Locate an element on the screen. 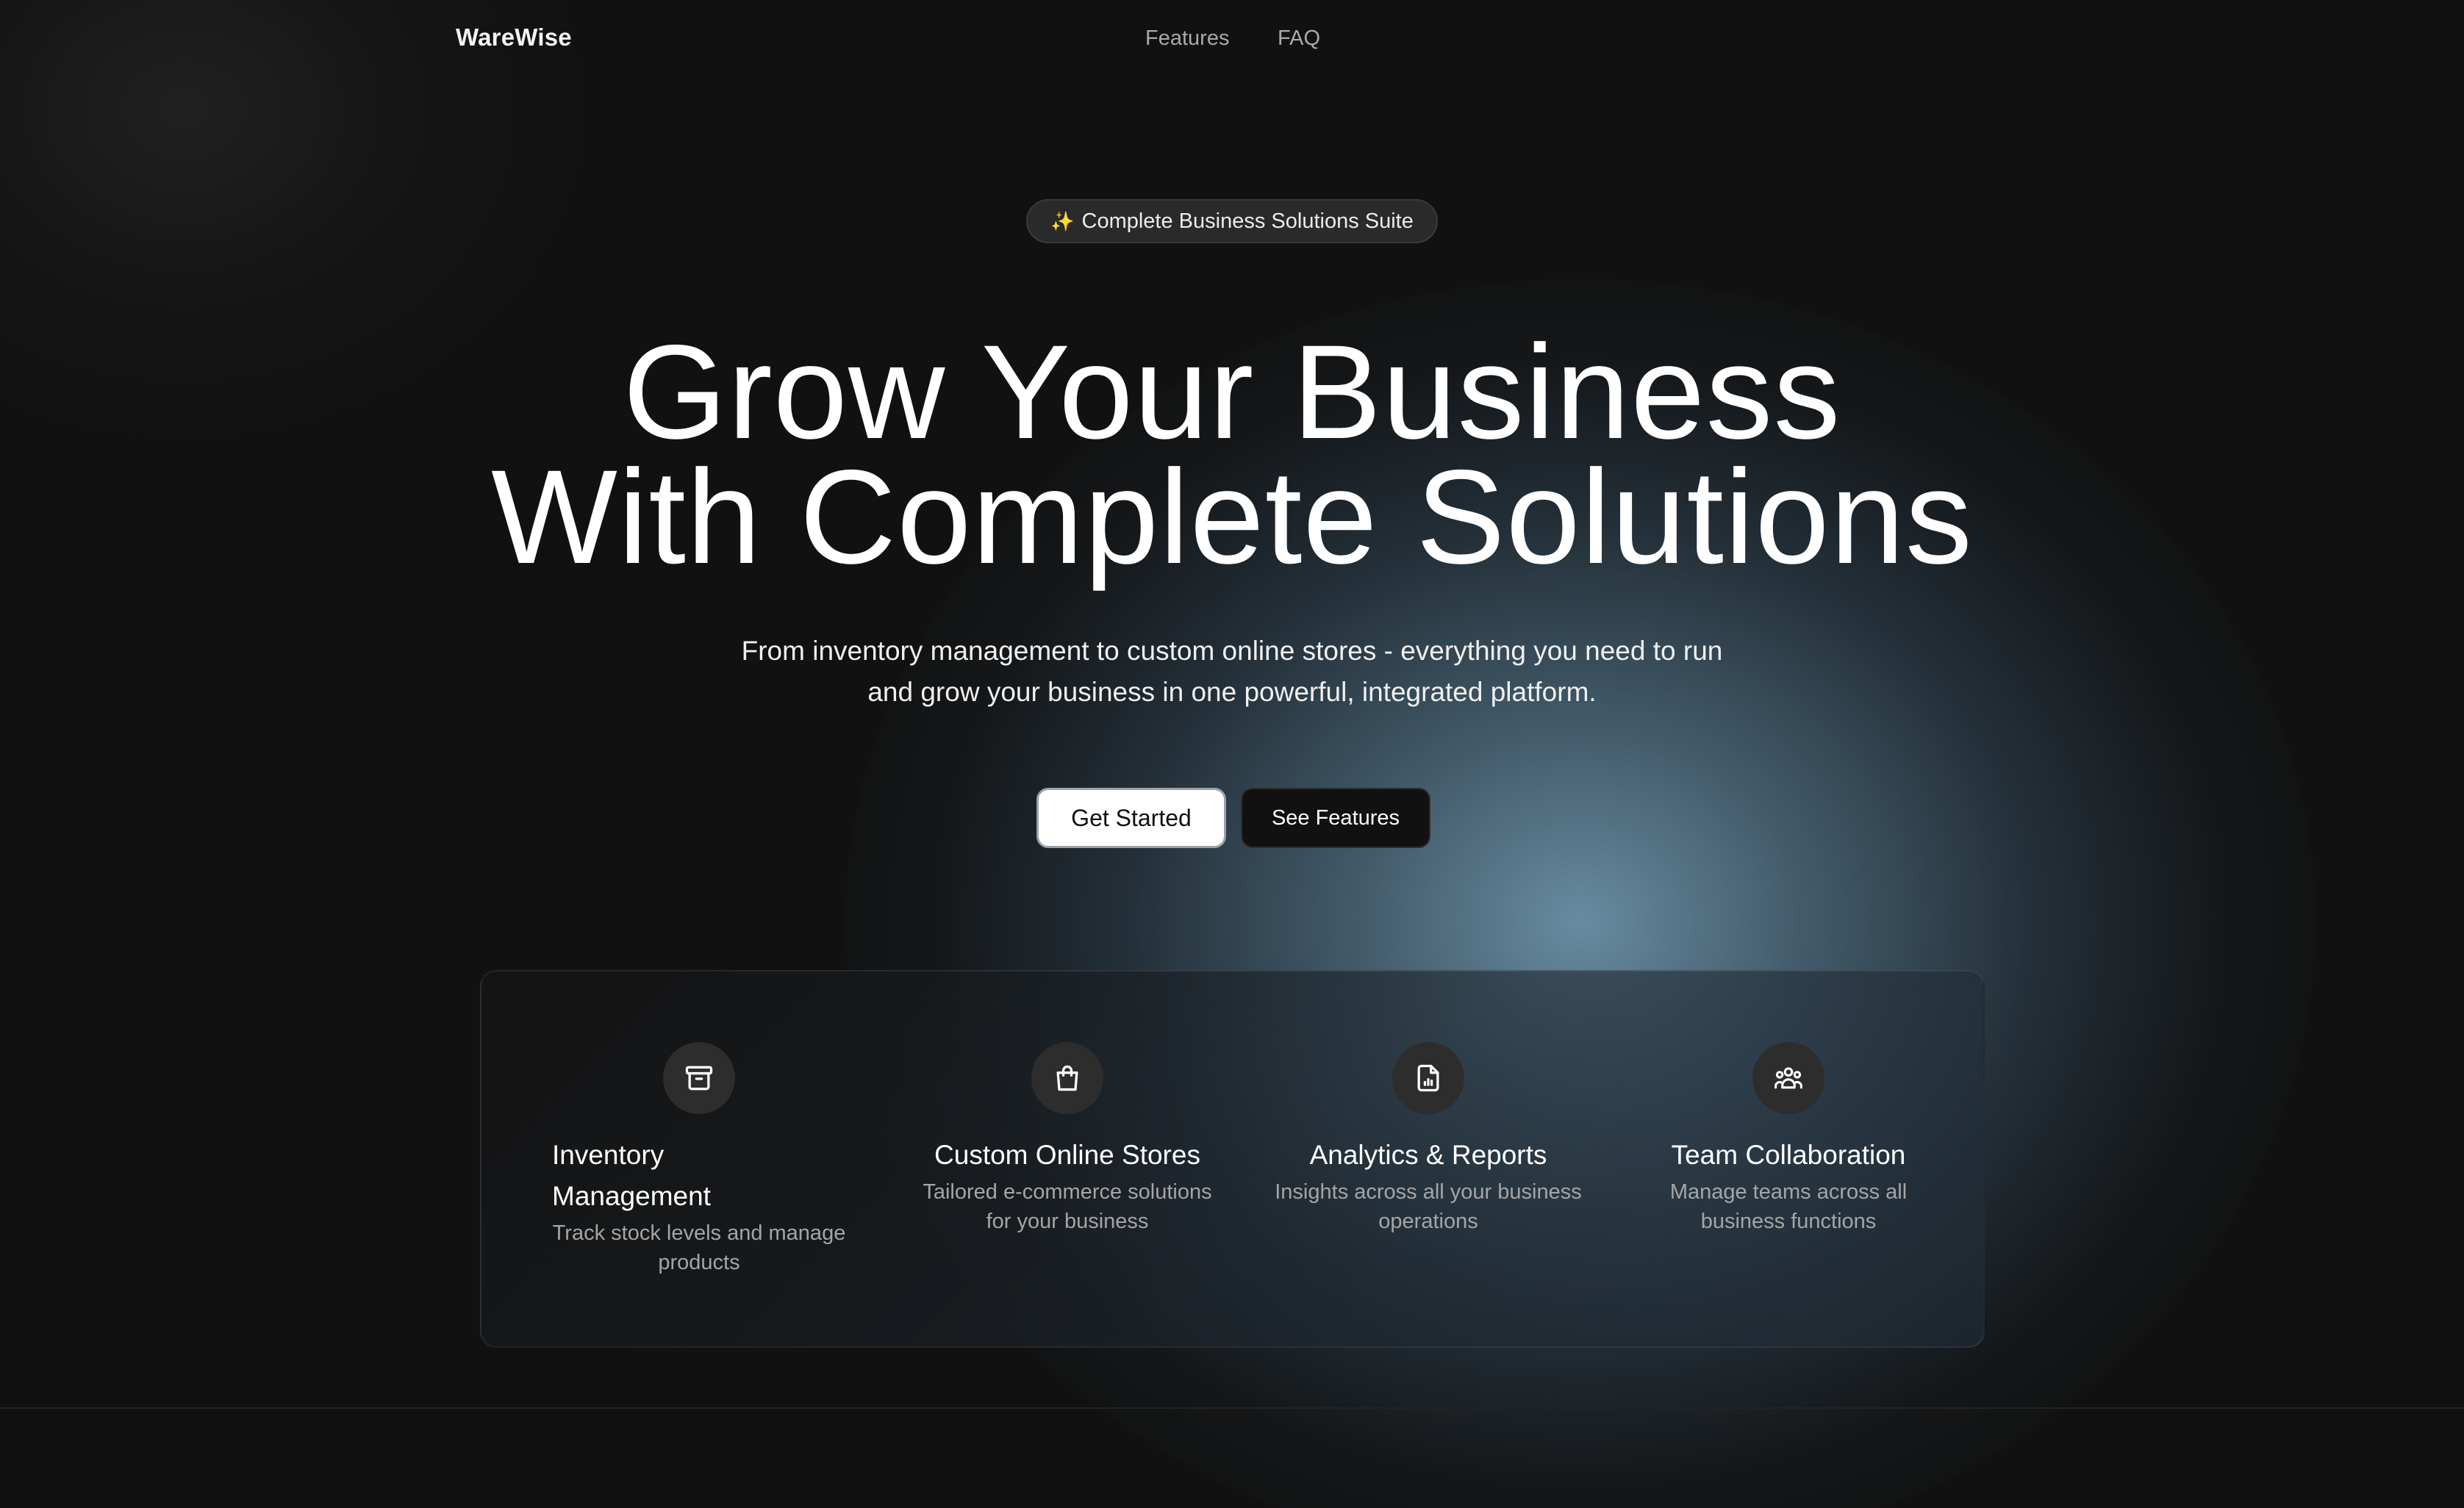 This screenshot has width=2464, height=1508. hero-badge-text: Complete Business Solutions Suite is located at coordinates (1248, 221).